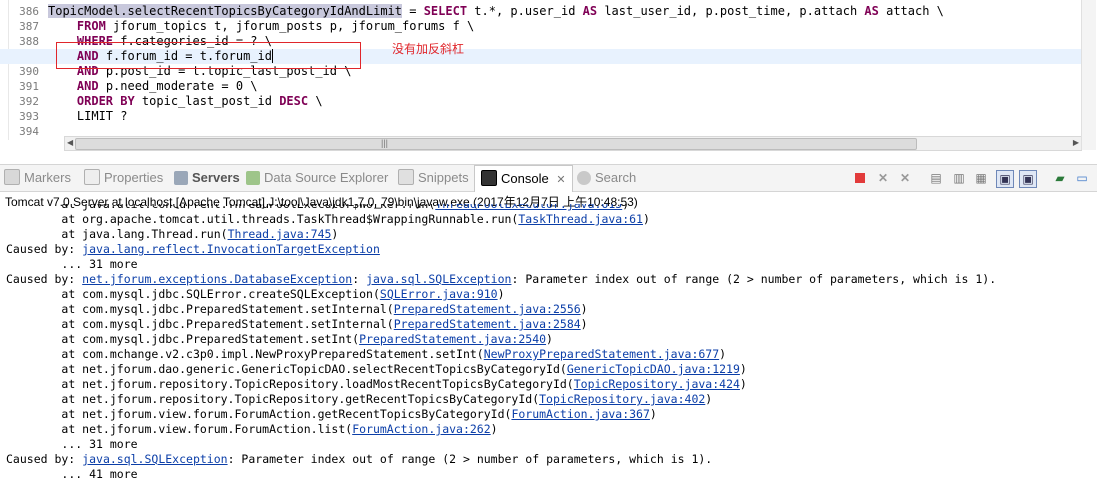  What do you see at coordinates (560, 180) in the screenshot?
I see `close-icon: ✕` at bounding box center [560, 180].